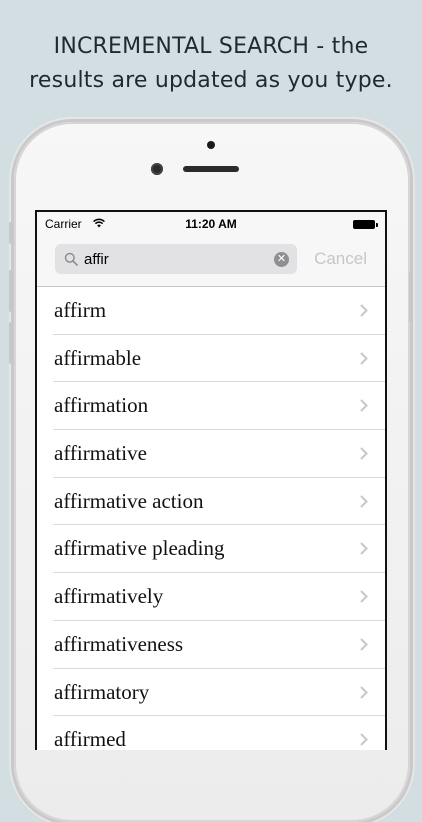 The height and width of the screenshot is (822, 422). I want to click on search-input, so click(174, 259).